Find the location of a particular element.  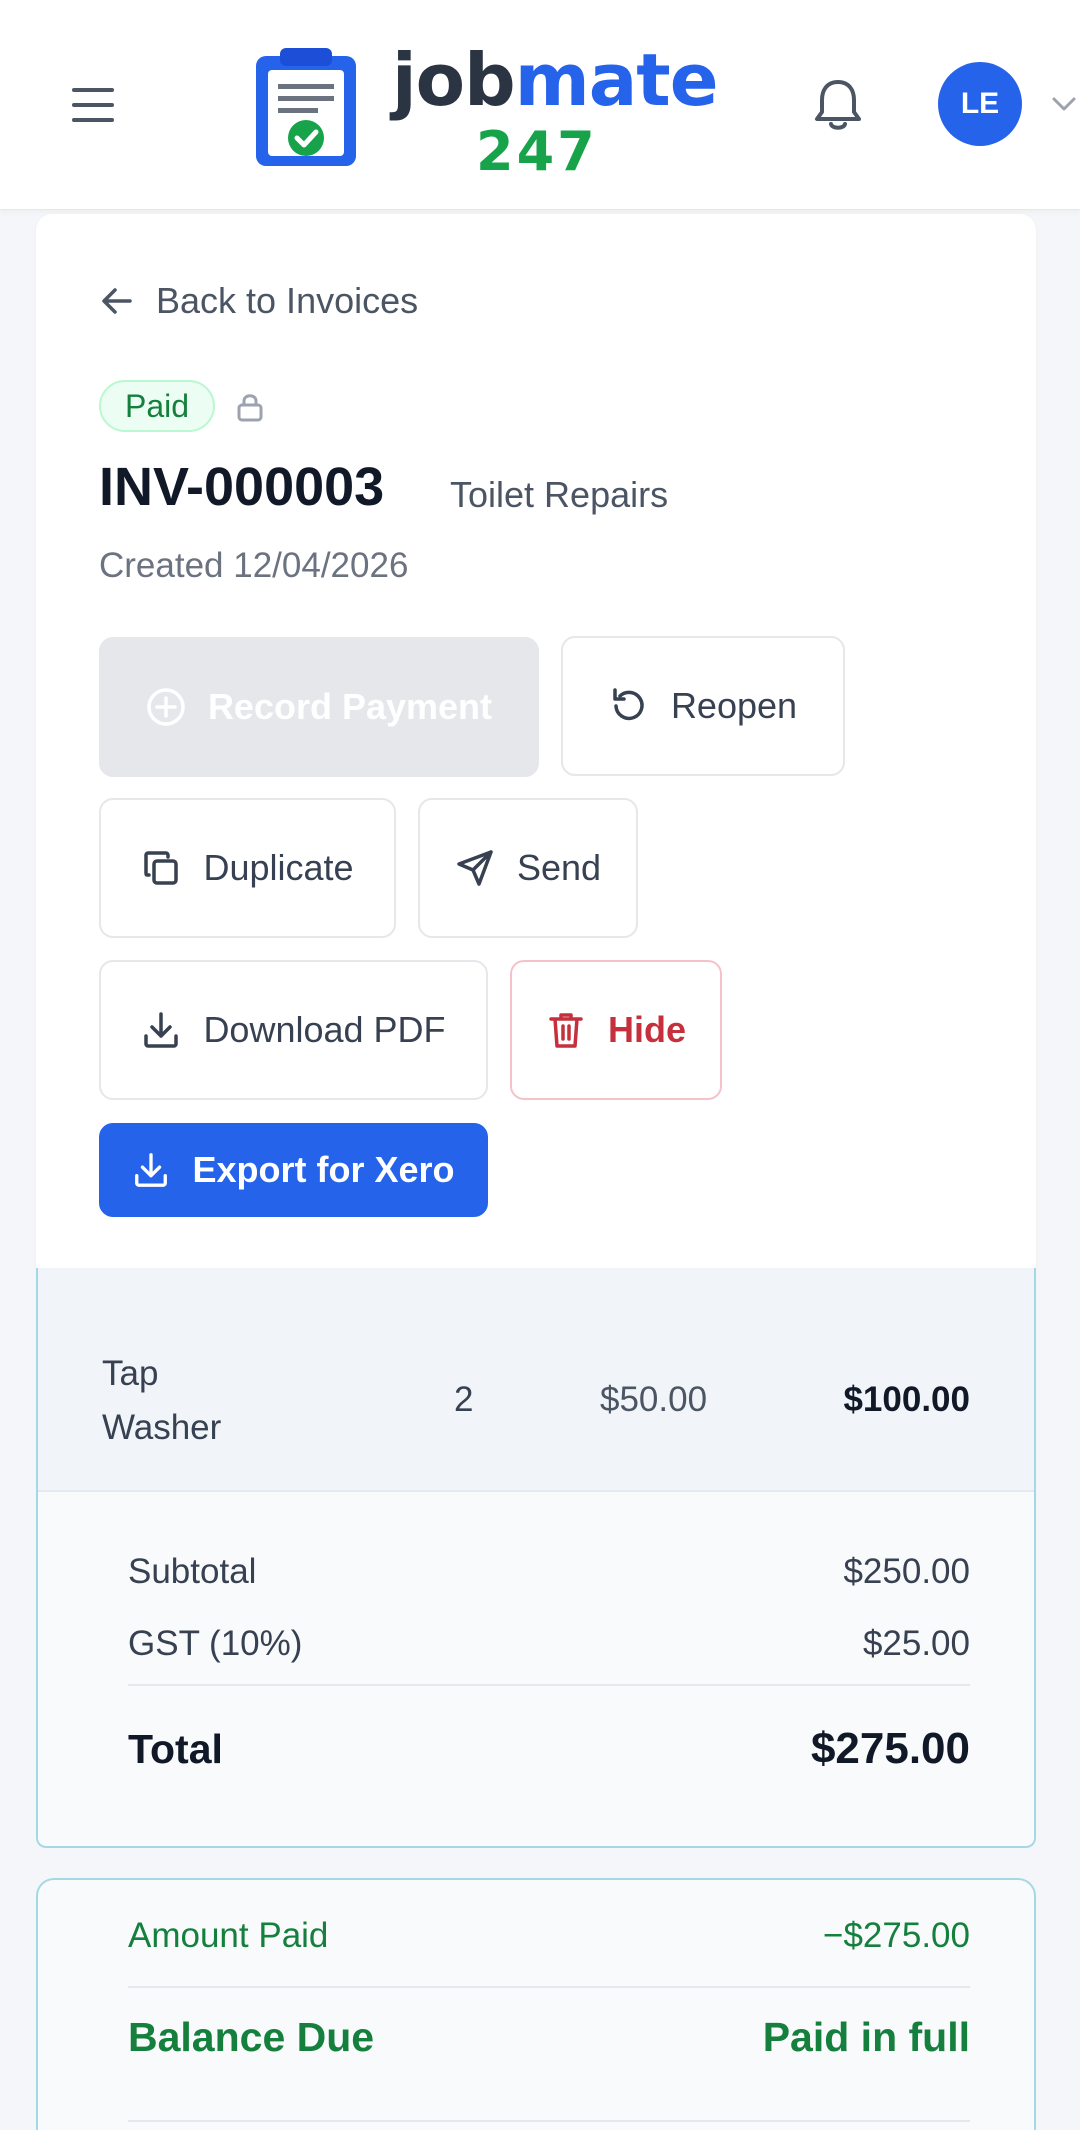

menu-icon is located at coordinates (93, 105).